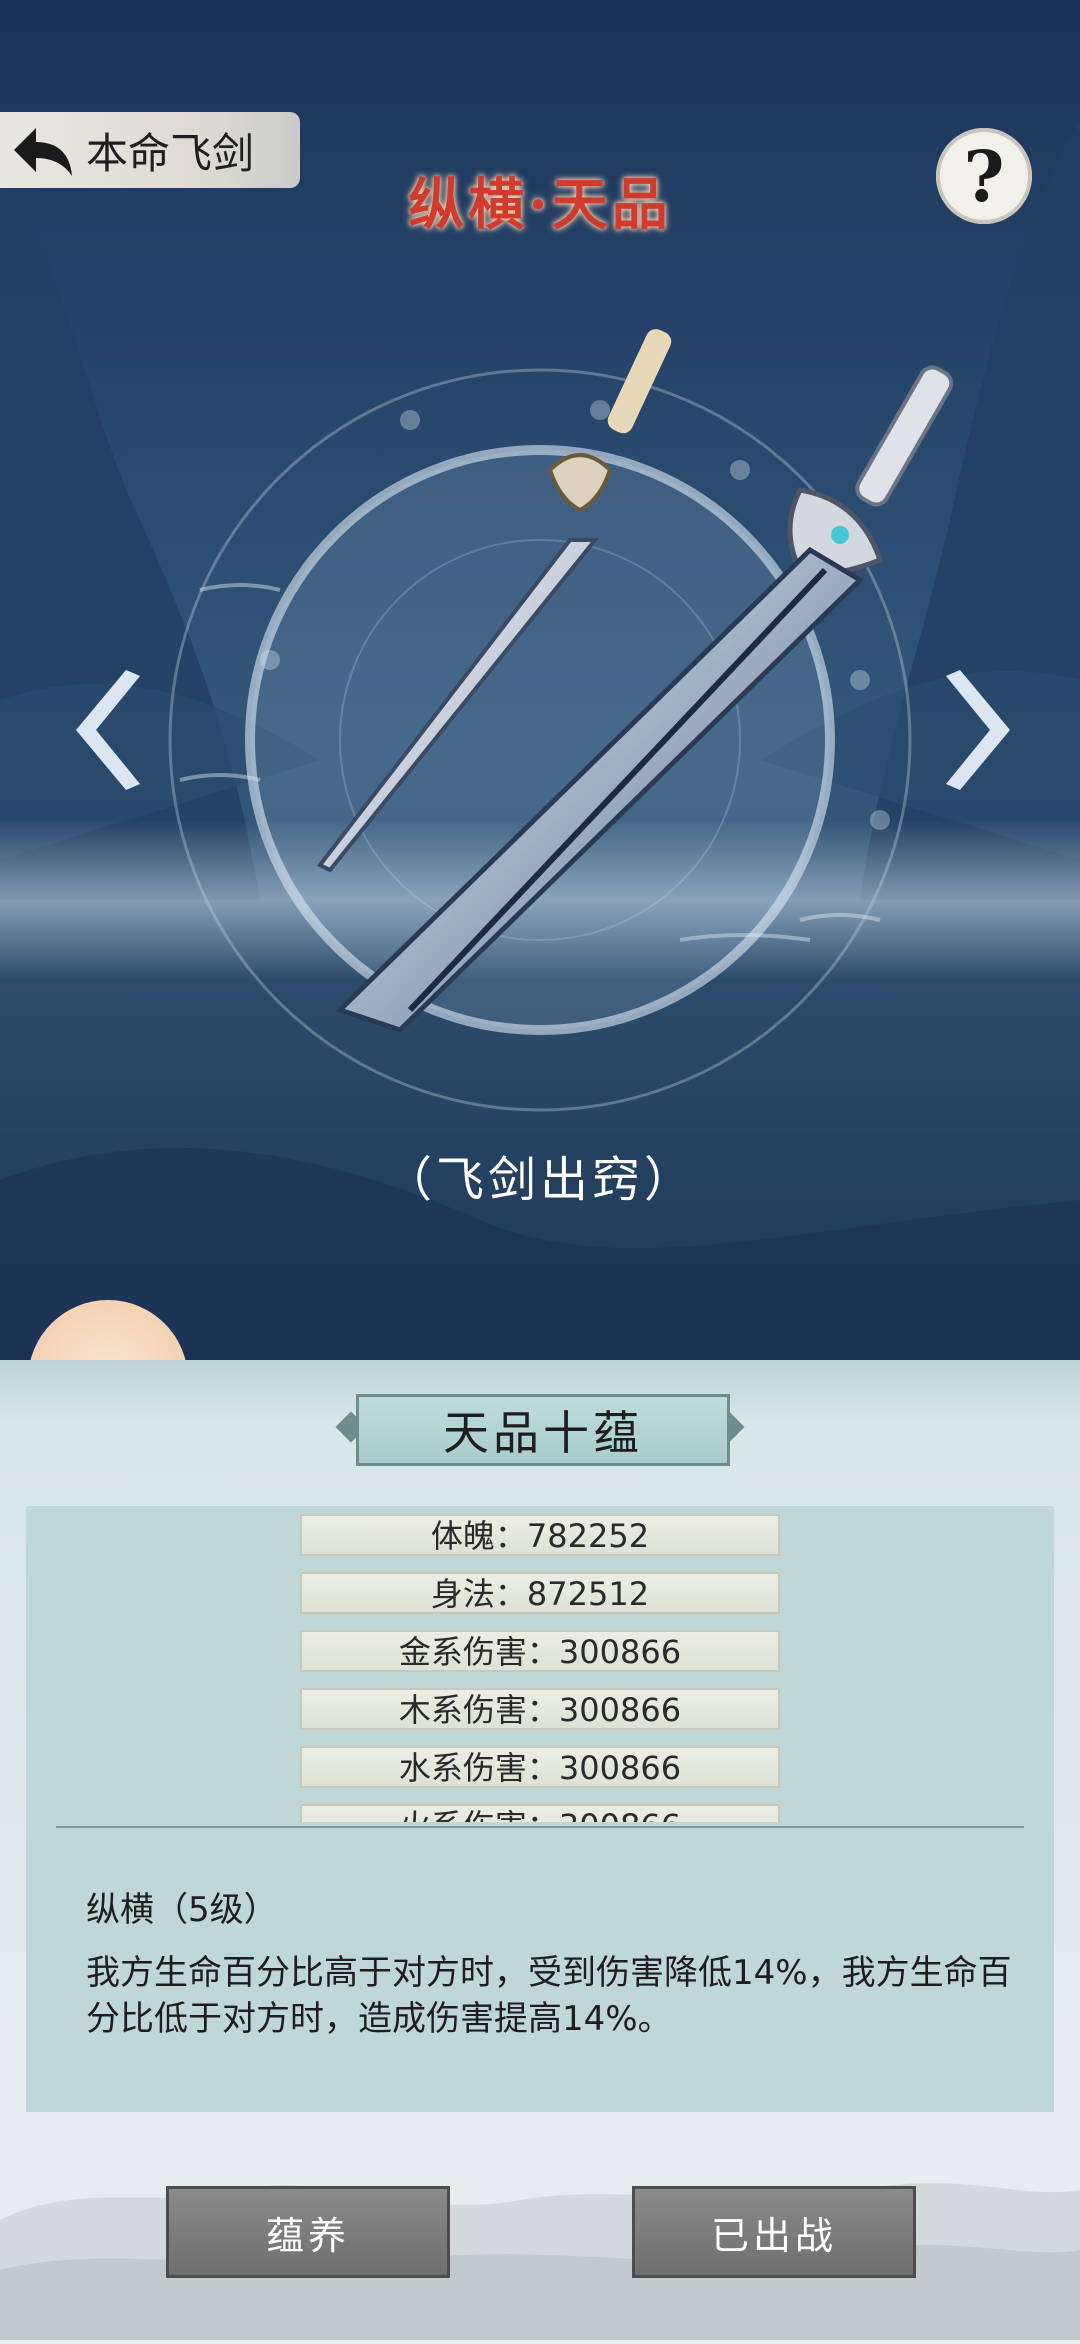 The height and width of the screenshot is (2344, 1080). What do you see at coordinates (540, 1709) in the screenshot?
I see `stat-row: 木系伤害：300866` at bounding box center [540, 1709].